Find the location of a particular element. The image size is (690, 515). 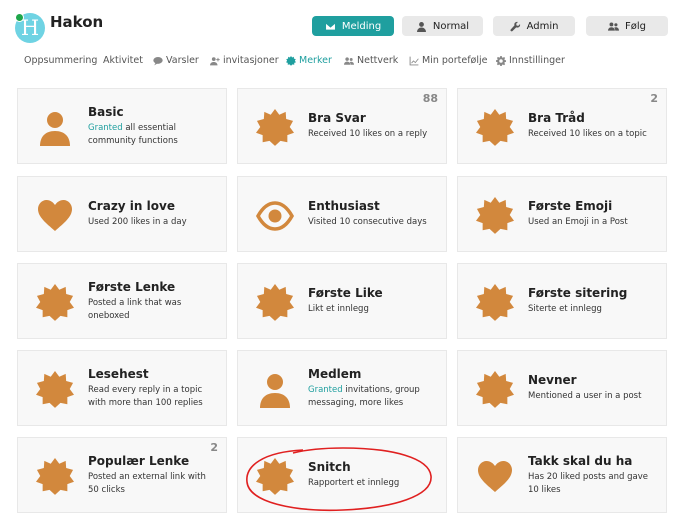

badge-description: Likt et innlegg is located at coordinates (338, 309).